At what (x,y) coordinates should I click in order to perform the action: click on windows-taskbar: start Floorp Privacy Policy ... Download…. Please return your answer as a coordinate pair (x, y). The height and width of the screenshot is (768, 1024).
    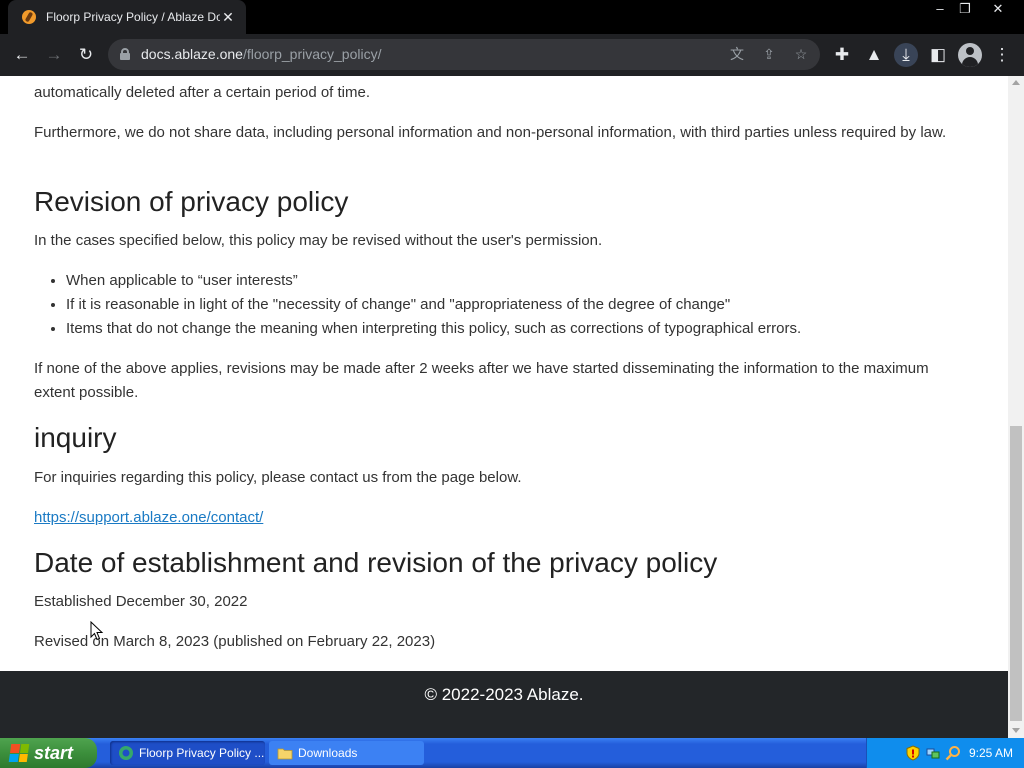
    Looking at the image, I should click on (512, 753).